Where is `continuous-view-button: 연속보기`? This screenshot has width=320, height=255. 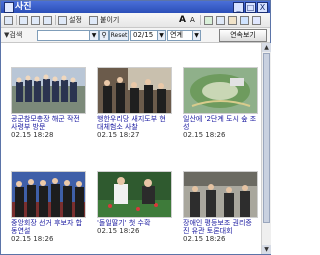
continuous-view-button: 연속보기 is located at coordinates (243, 35).